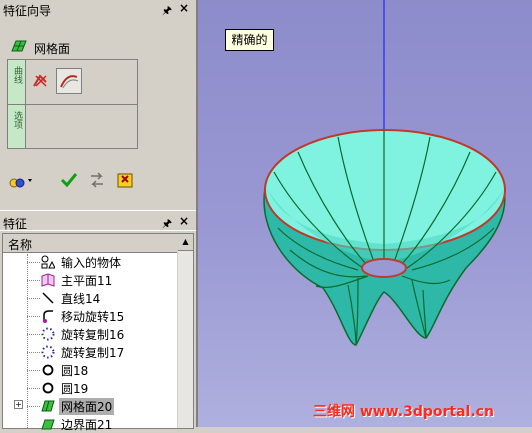 The height and width of the screenshot is (433, 532). I want to click on cursor-icon, so click(20, 183).